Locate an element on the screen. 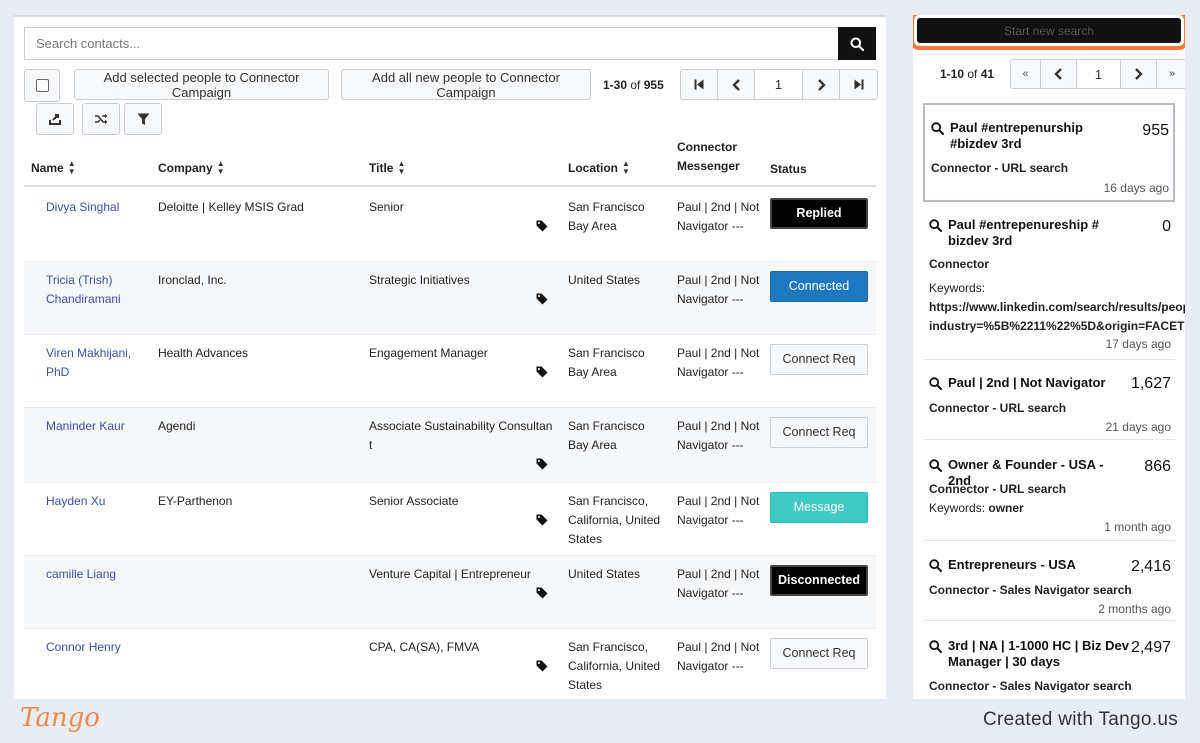  shuffle-button is located at coordinates (101, 119).